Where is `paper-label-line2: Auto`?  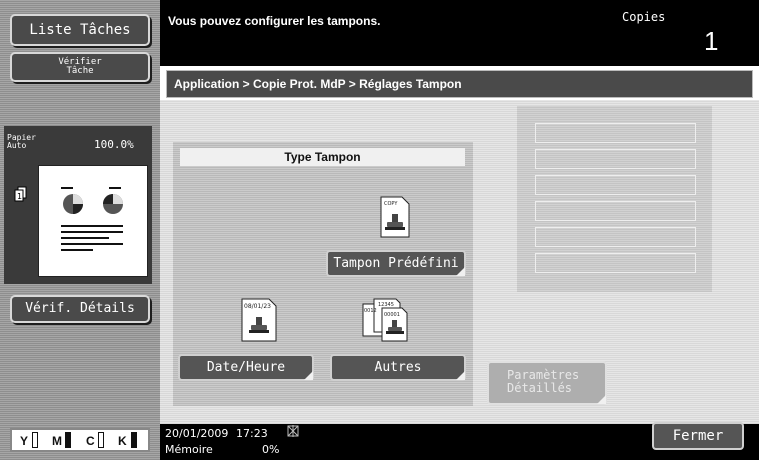 paper-label-line2: Auto is located at coordinates (17, 145).